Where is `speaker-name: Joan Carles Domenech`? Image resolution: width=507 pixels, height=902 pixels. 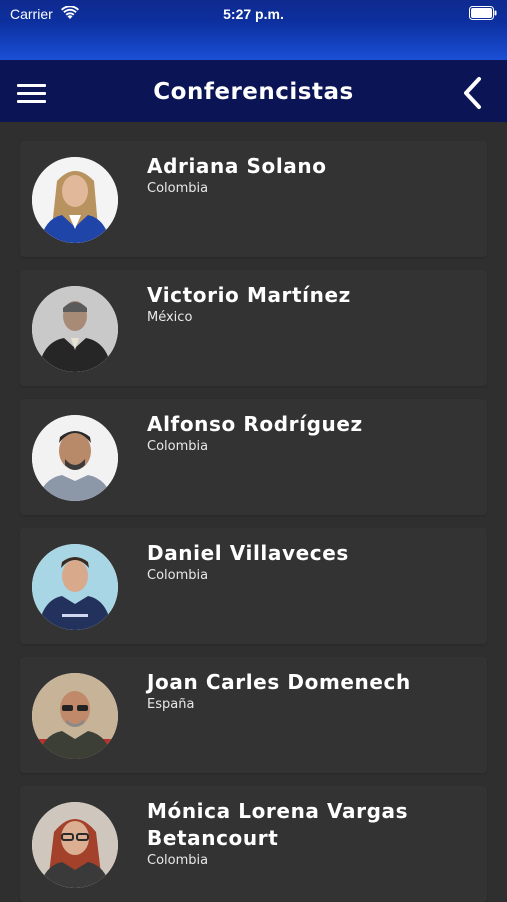
speaker-name: Joan Carles Domenech is located at coordinates (279, 682).